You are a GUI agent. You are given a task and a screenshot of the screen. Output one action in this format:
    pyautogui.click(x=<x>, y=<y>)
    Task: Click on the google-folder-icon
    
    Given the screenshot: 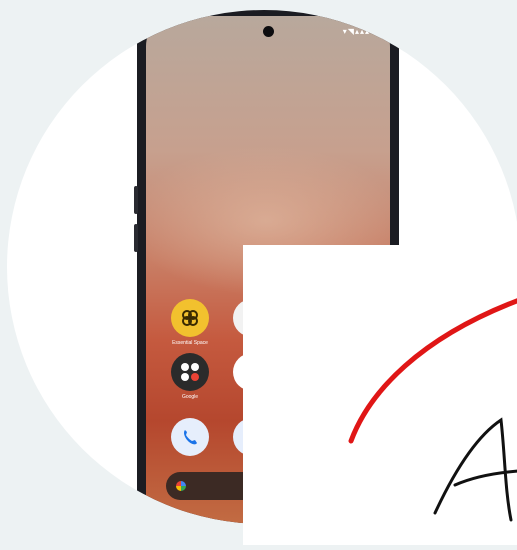 What is the action you would take?
    pyautogui.click(x=190, y=372)
    